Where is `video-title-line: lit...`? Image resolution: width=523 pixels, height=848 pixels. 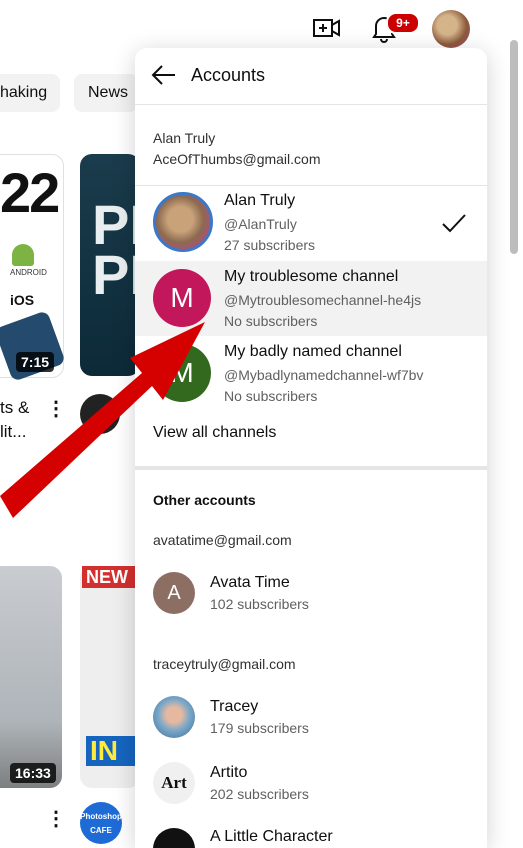
video-title-line: lit... is located at coordinates (13, 431).